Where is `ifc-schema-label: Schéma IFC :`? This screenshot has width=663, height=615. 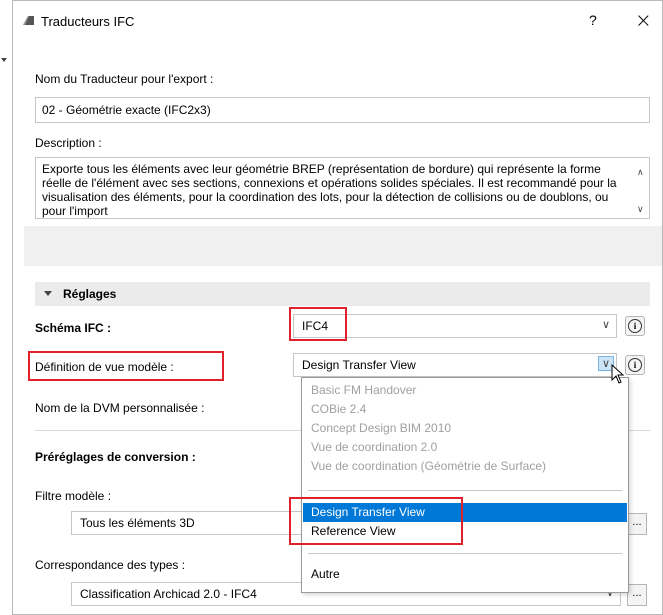 ifc-schema-label: Schéma IFC : is located at coordinates (73, 328).